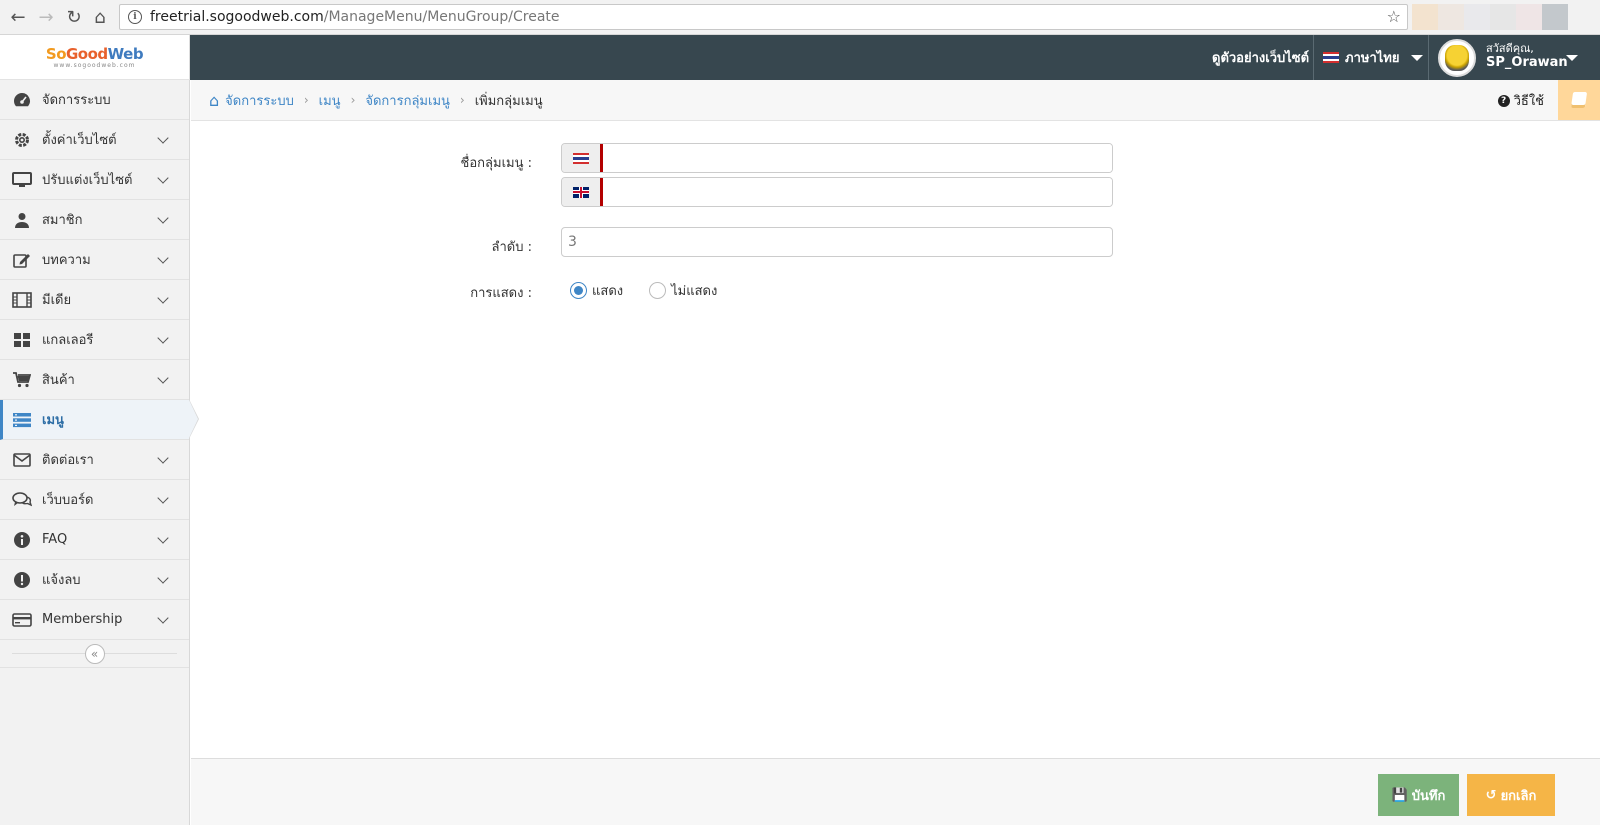 The image size is (1600, 825). What do you see at coordinates (1527, 56) in the screenshot?
I see `user-menu: สวัสดีคุณ, SP_Orawan` at bounding box center [1527, 56].